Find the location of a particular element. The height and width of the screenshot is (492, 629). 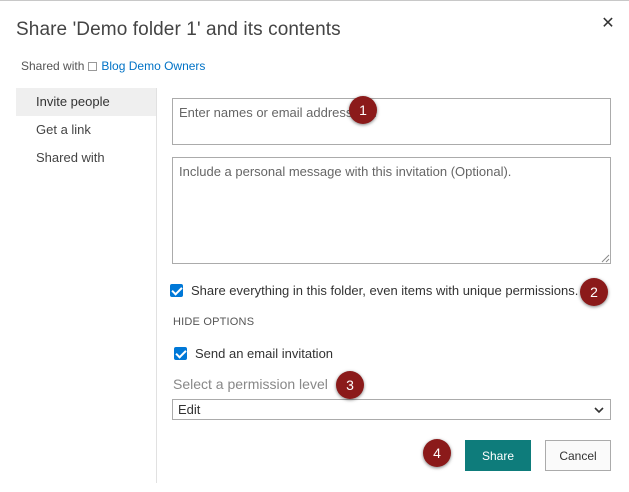

dialog-title: Share 'Demo folder 1' and its contents is located at coordinates (178, 29).